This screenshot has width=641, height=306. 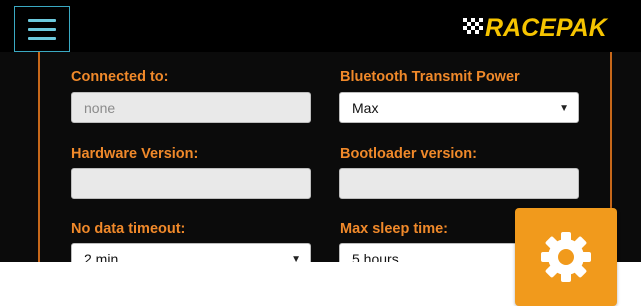 I want to click on bootloader-version-field, so click(x=459, y=183).